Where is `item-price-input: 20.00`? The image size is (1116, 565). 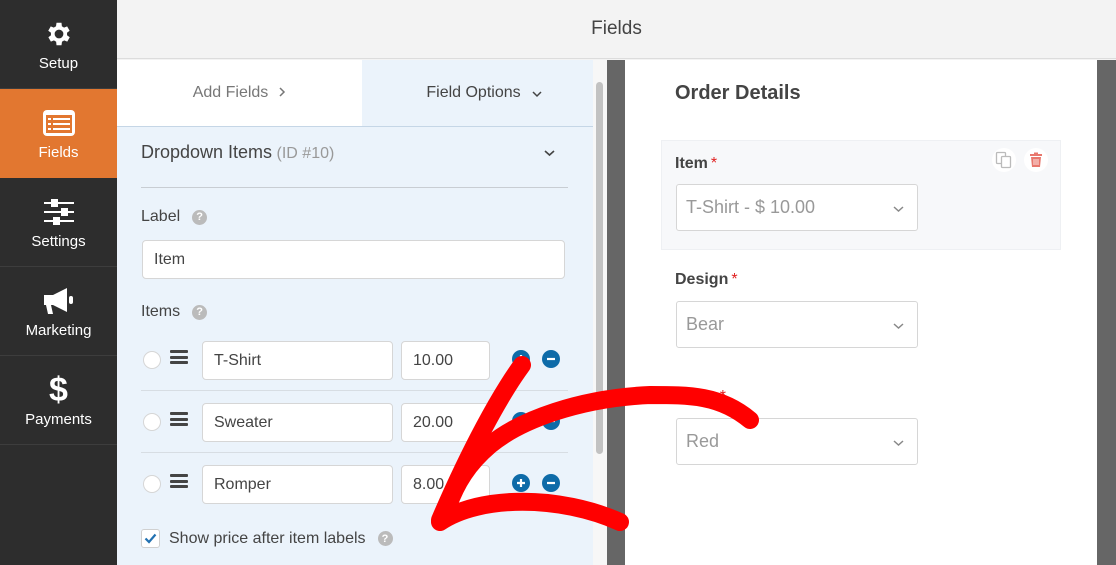 item-price-input: 20.00 is located at coordinates (445, 422).